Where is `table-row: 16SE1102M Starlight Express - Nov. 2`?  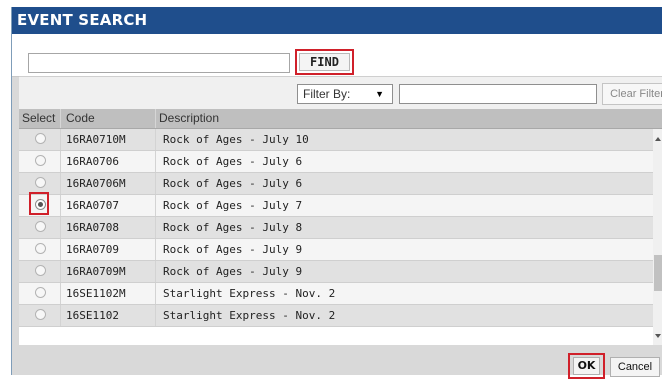 table-row: 16SE1102M Starlight Express - Nov. 2 is located at coordinates (336, 294).